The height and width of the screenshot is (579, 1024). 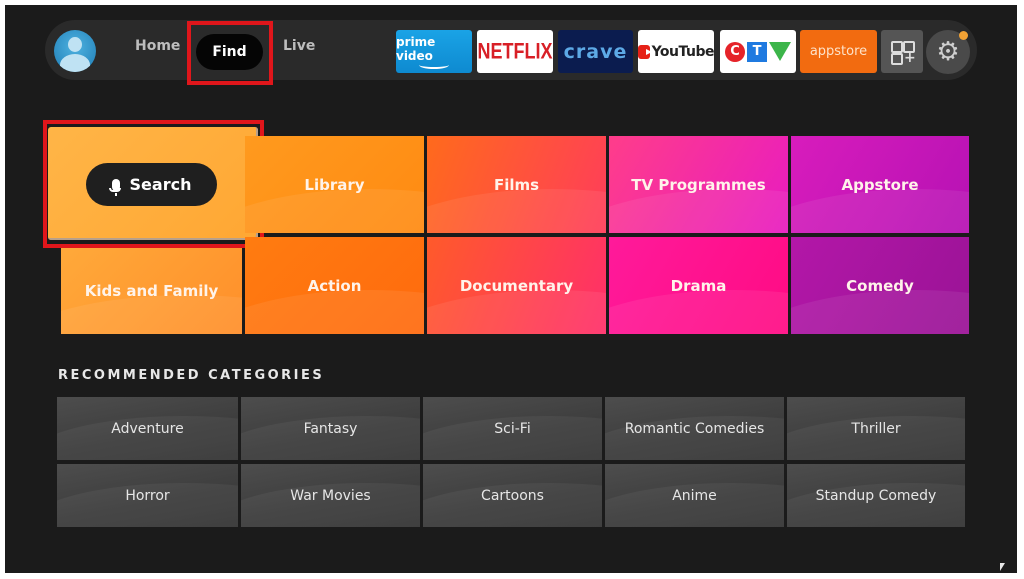 I want to click on app-netflix: NETFLIX, so click(x=515, y=51).